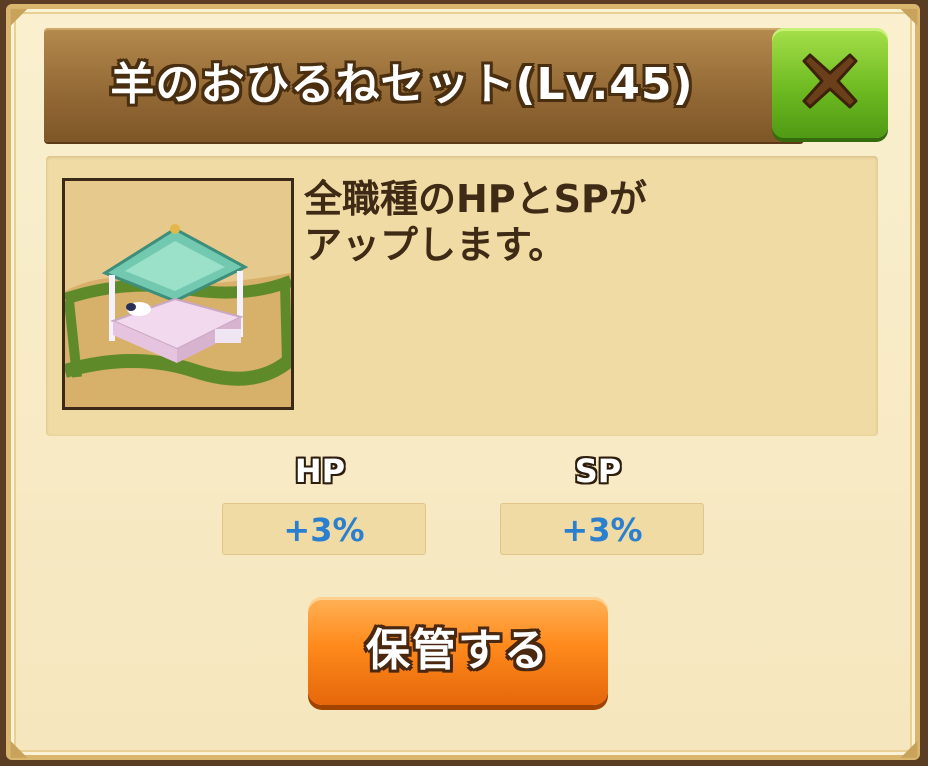 This screenshot has width=928, height=766. I want to click on stat-value-hp: +3%, so click(324, 529).